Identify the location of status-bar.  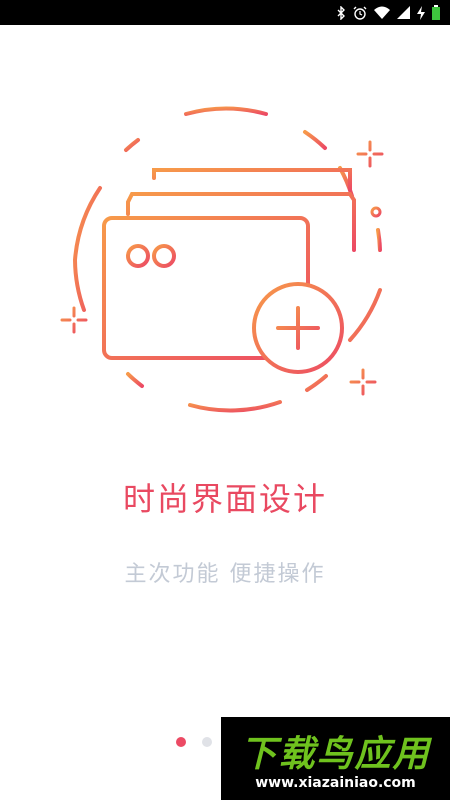
(225, 12).